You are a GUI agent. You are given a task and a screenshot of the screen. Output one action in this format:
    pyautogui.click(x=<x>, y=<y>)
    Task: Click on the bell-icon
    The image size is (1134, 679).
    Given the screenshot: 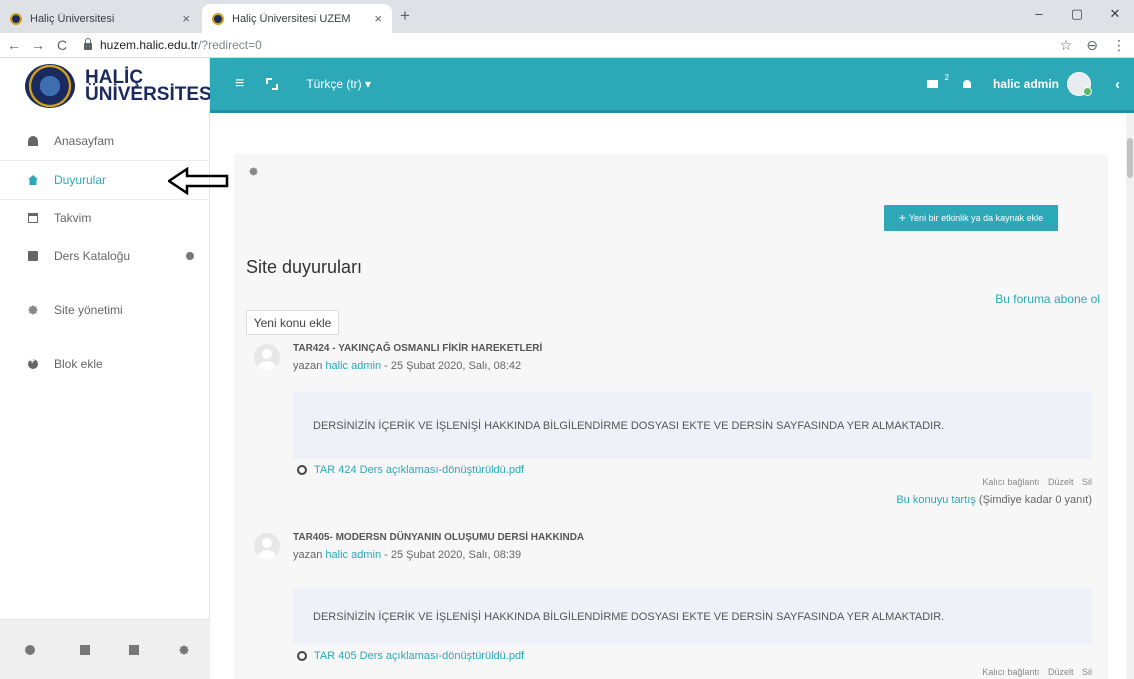 What is the action you would take?
    pyautogui.click(x=966, y=84)
    